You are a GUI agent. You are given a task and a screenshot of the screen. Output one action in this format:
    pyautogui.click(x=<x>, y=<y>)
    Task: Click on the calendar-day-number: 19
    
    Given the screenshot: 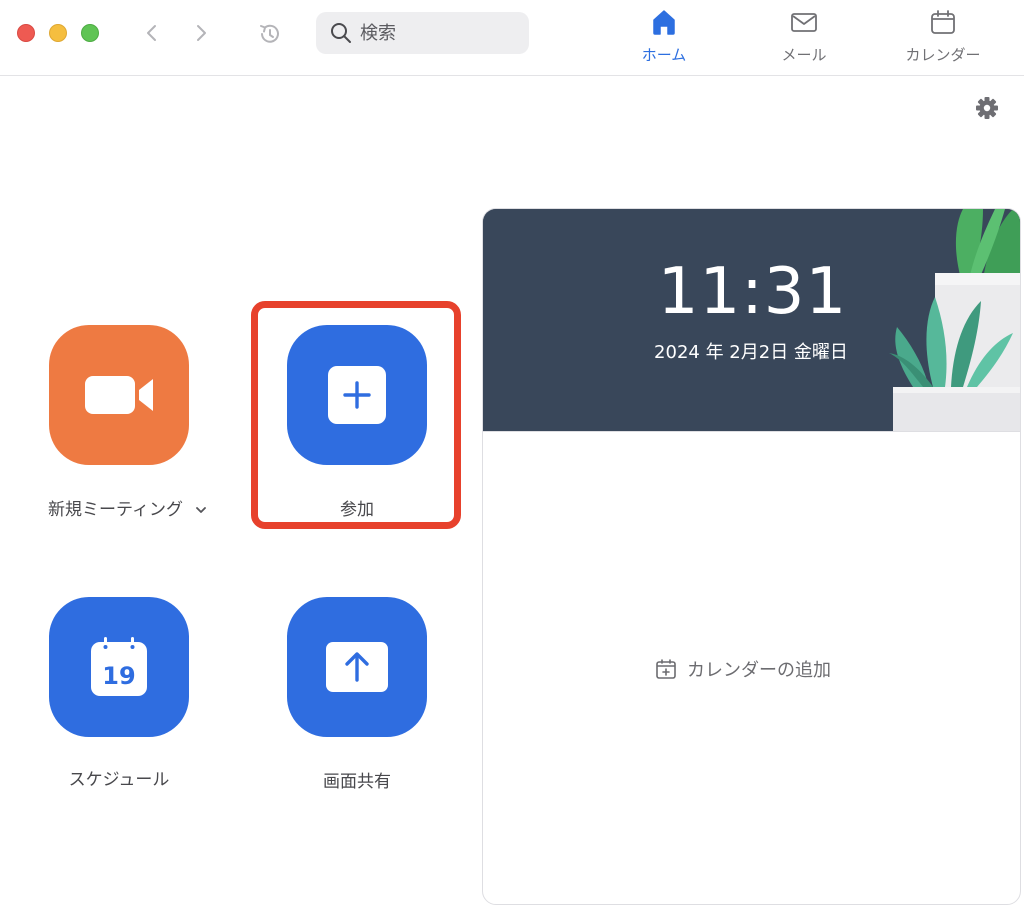 What is the action you would take?
    pyautogui.click(x=118, y=676)
    